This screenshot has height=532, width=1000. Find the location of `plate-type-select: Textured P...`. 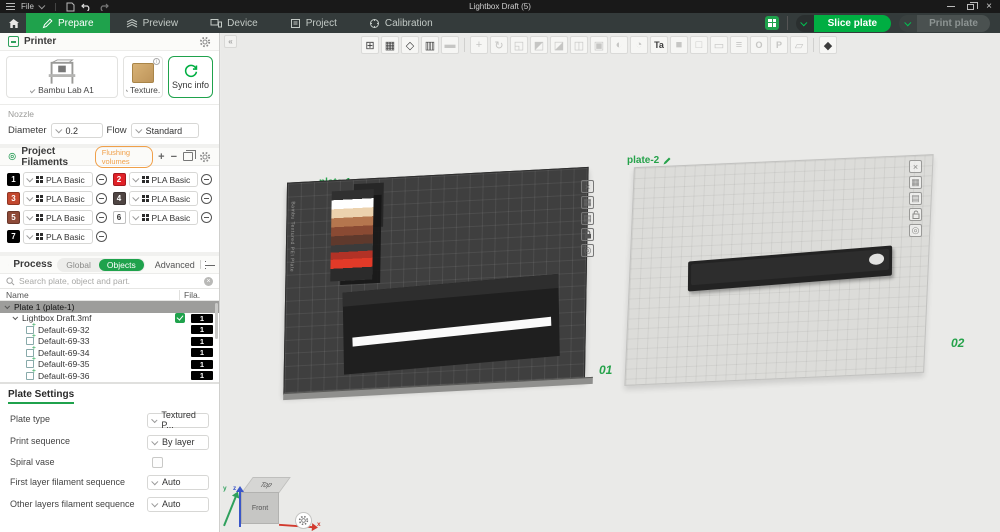

plate-type-select: Textured P... is located at coordinates (178, 420).